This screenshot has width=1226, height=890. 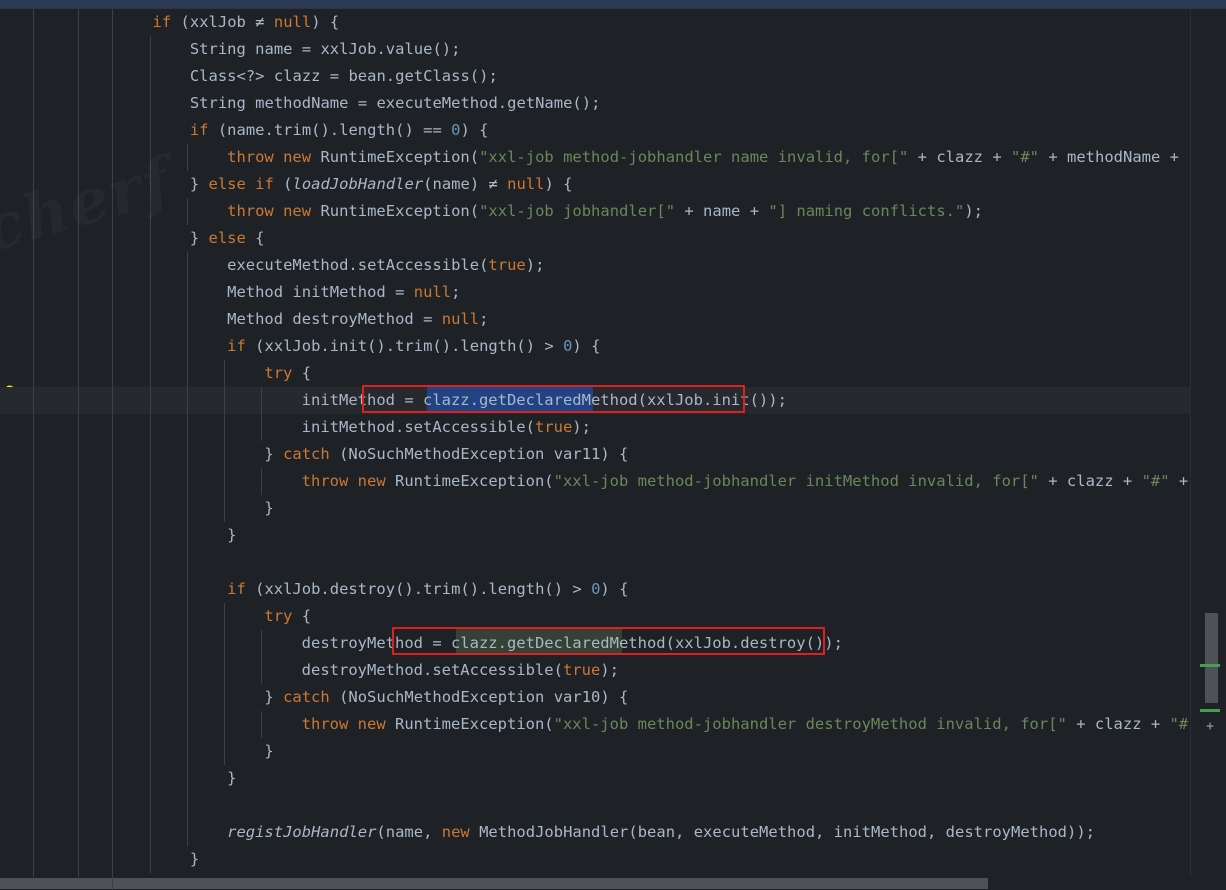 I want to click on code-line: destroyMethod.setAccessible(true);, so click(x=595, y=670).